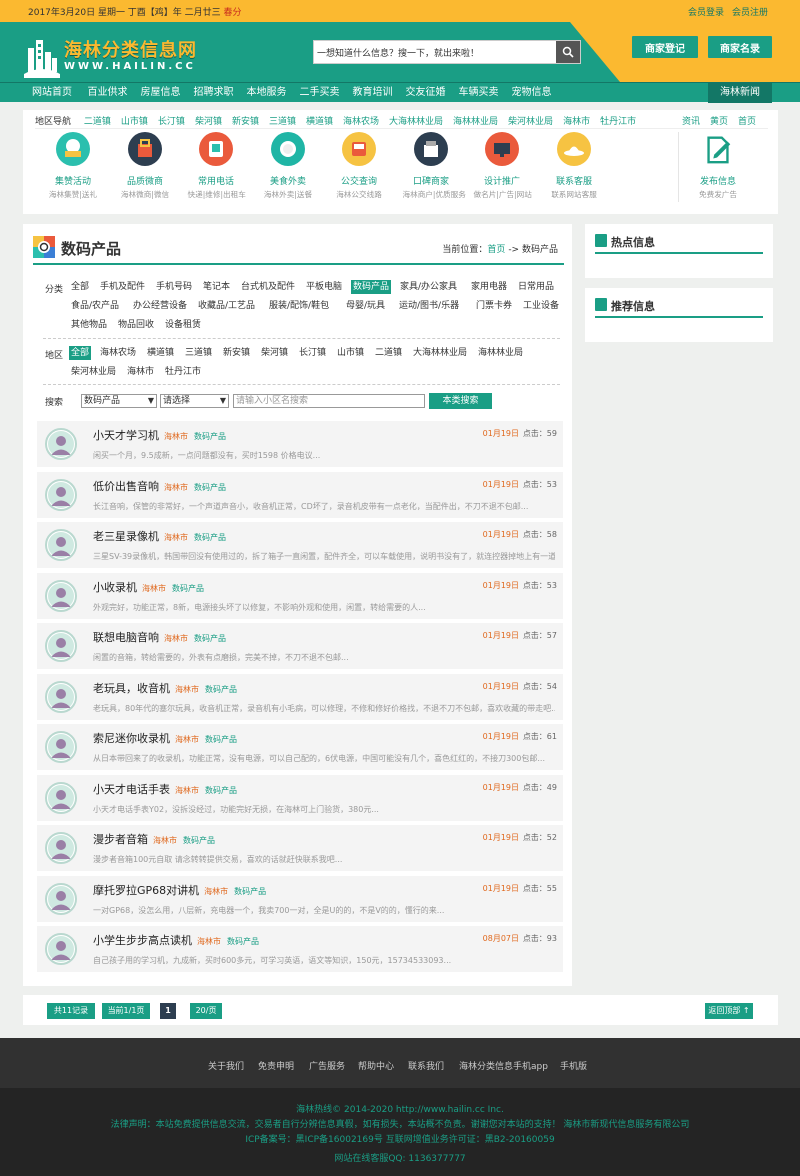 Image resolution: width=800 pixels, height=1176 pixels. I want to click on nav-item: 房屋信息, so click(160, 93).